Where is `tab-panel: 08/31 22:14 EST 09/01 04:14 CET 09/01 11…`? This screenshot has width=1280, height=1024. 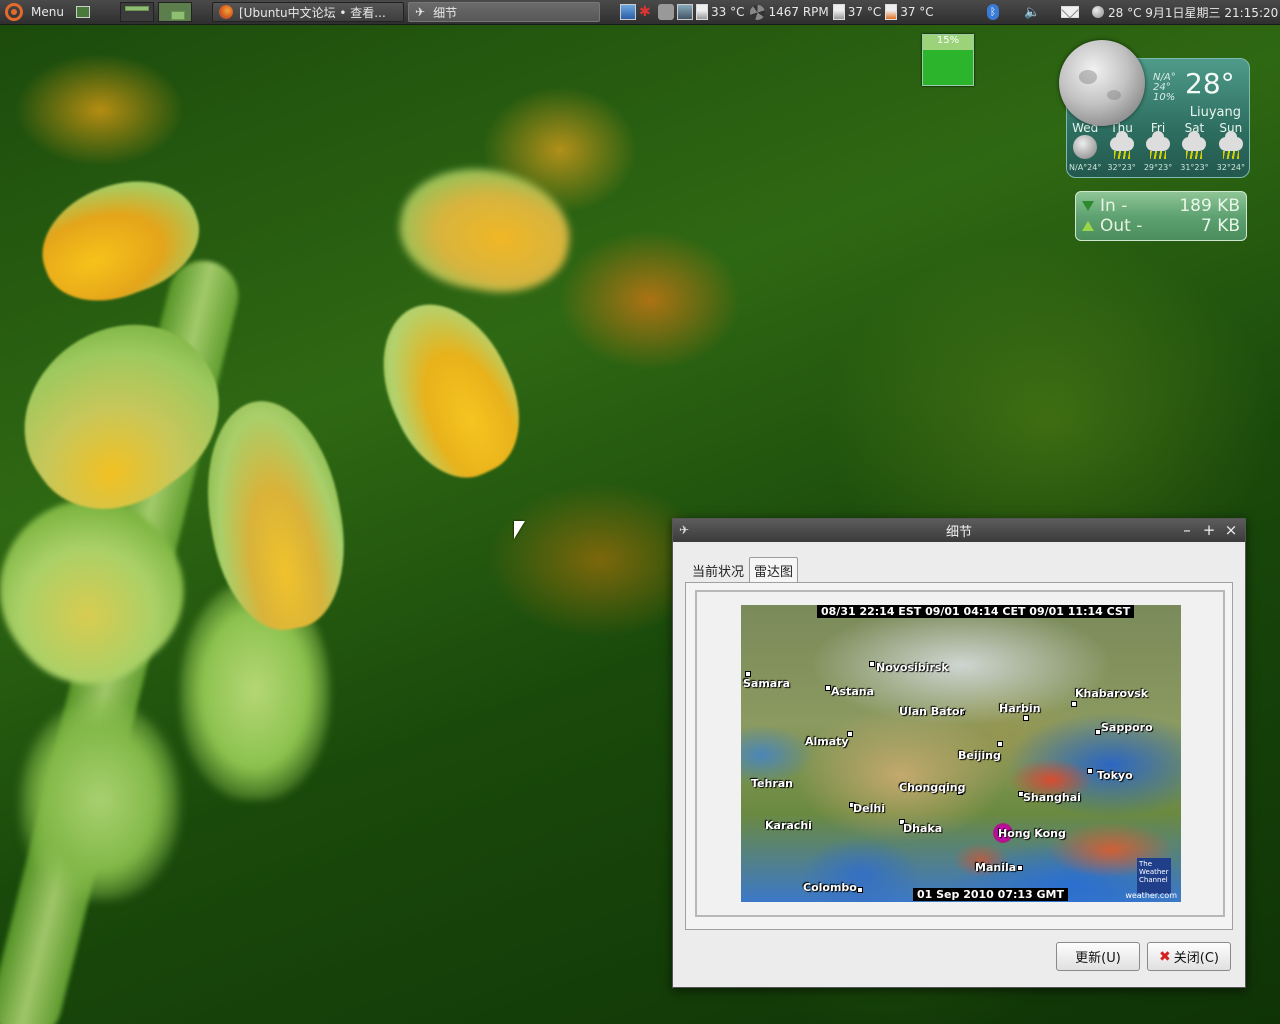 tab-panel: 08/31 22:14 EST 09/01 04:14 CET 09/01 11… is located at coordinates (959, 756).